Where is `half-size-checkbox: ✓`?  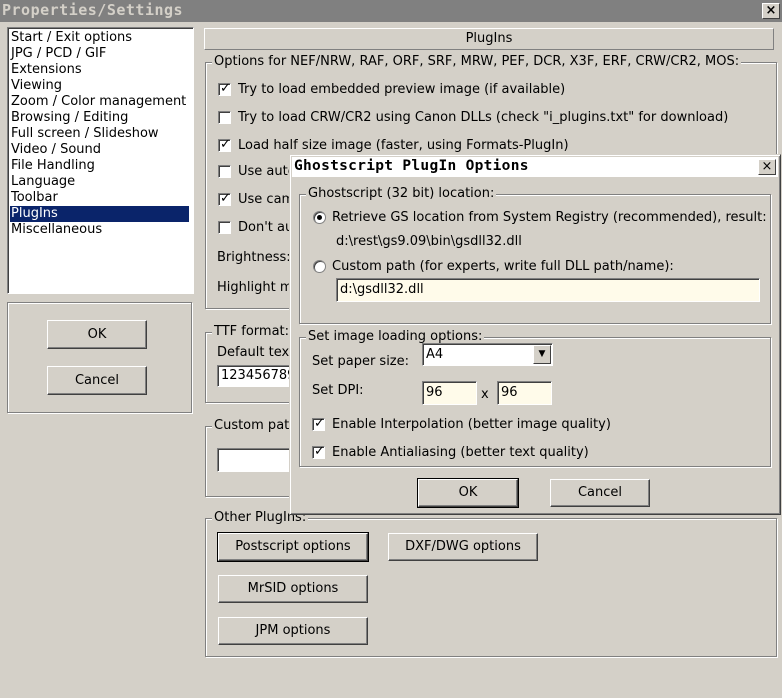
half-size-checkbox: ✓ is located at coordinates (224, 144).